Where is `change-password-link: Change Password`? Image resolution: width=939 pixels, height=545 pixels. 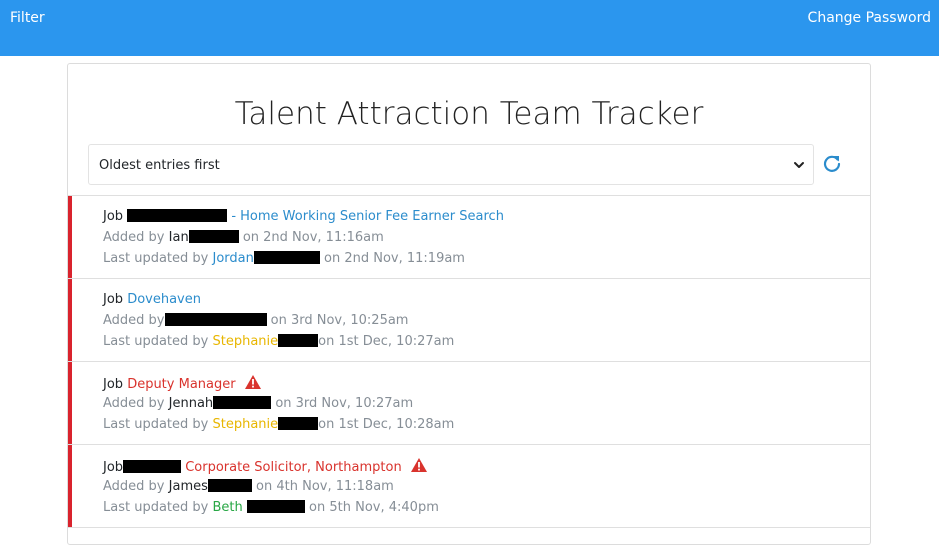
change-password-link: Change Password is located at coordinates (869, 18).